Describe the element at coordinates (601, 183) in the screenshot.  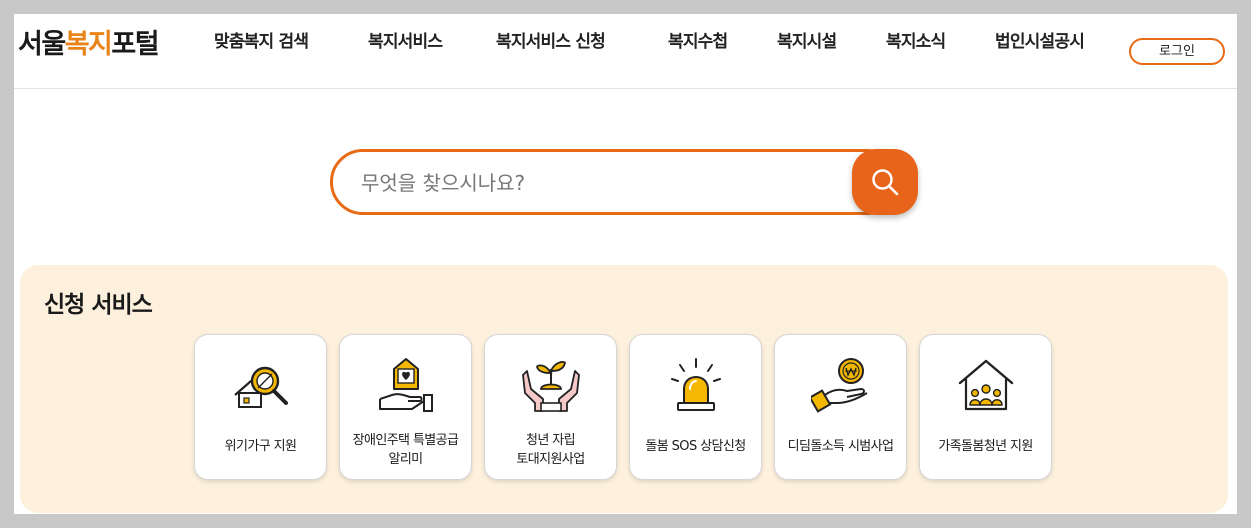
I see `search-input` at that location.